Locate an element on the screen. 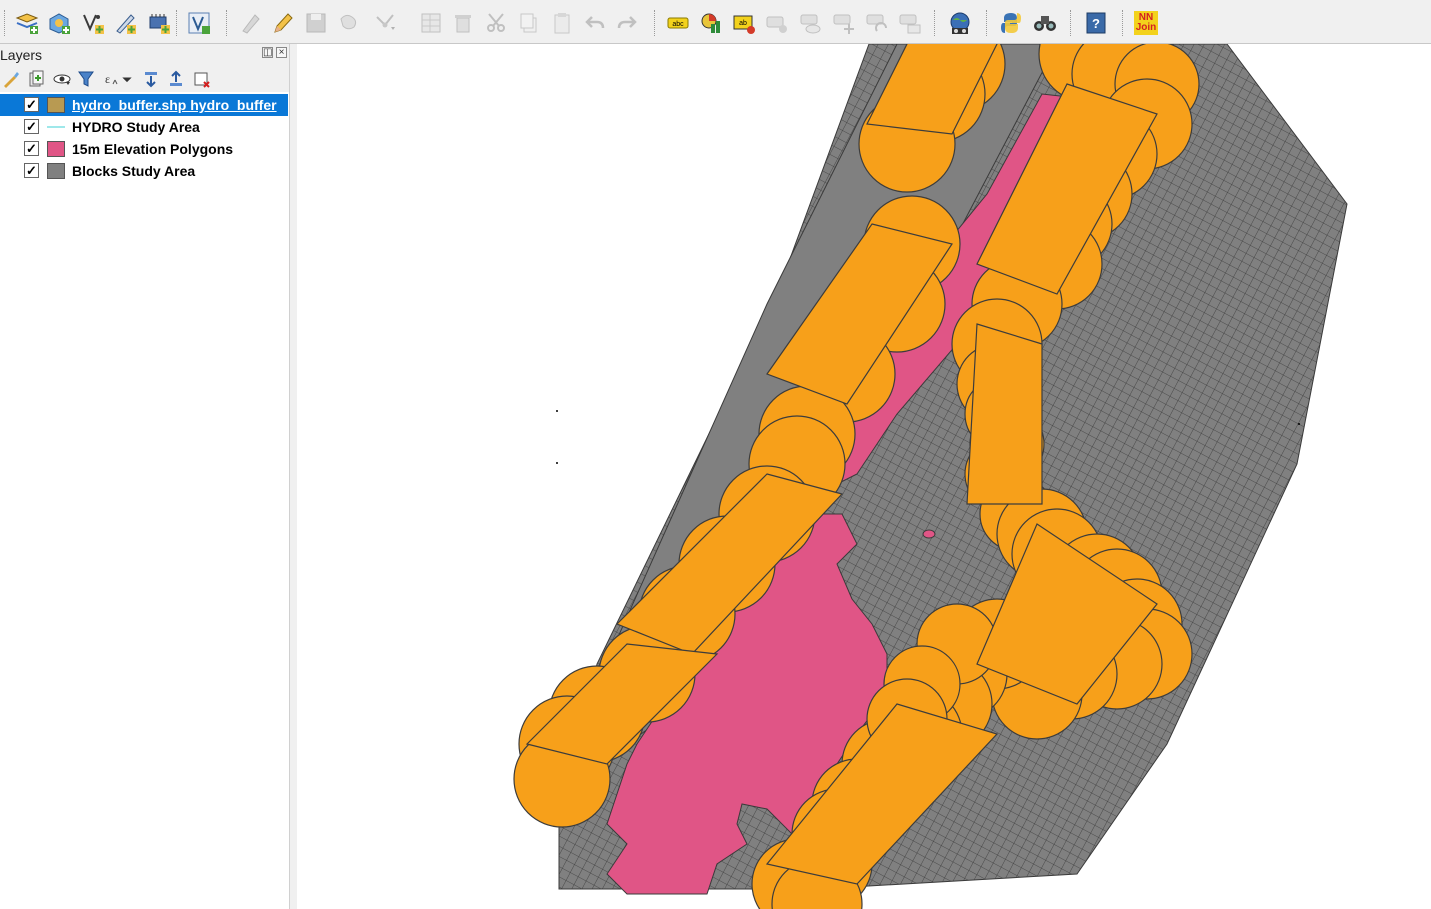 The image size is (1431, 909). main-toolbar: abc ab ? NN Join is located at coordinates (715, 22).